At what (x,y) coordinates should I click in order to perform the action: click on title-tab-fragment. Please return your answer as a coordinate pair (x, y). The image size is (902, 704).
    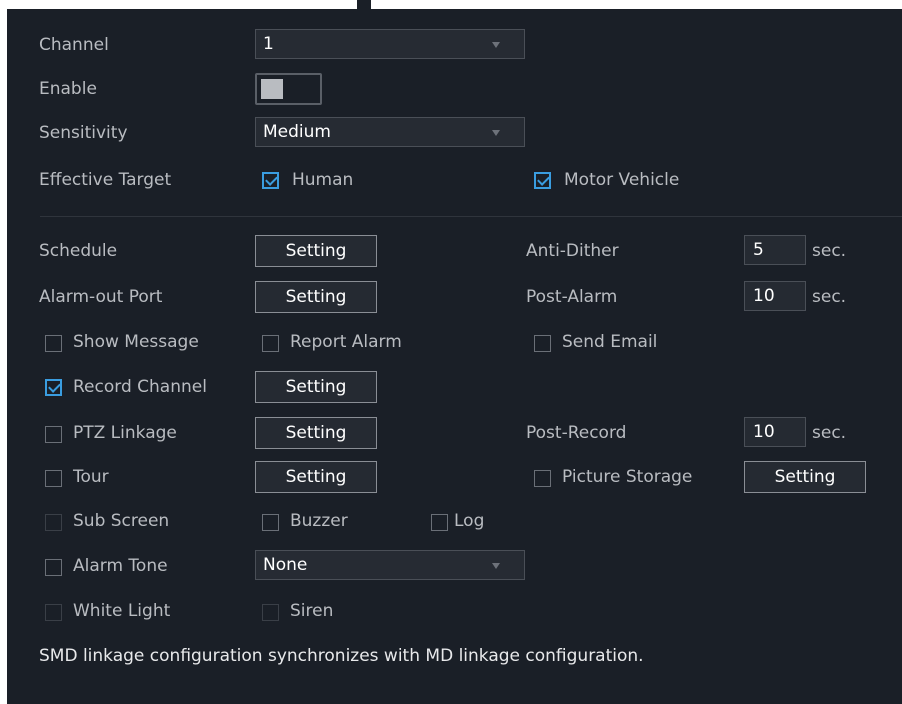
    Looking at the image, I should click on (364, 4).